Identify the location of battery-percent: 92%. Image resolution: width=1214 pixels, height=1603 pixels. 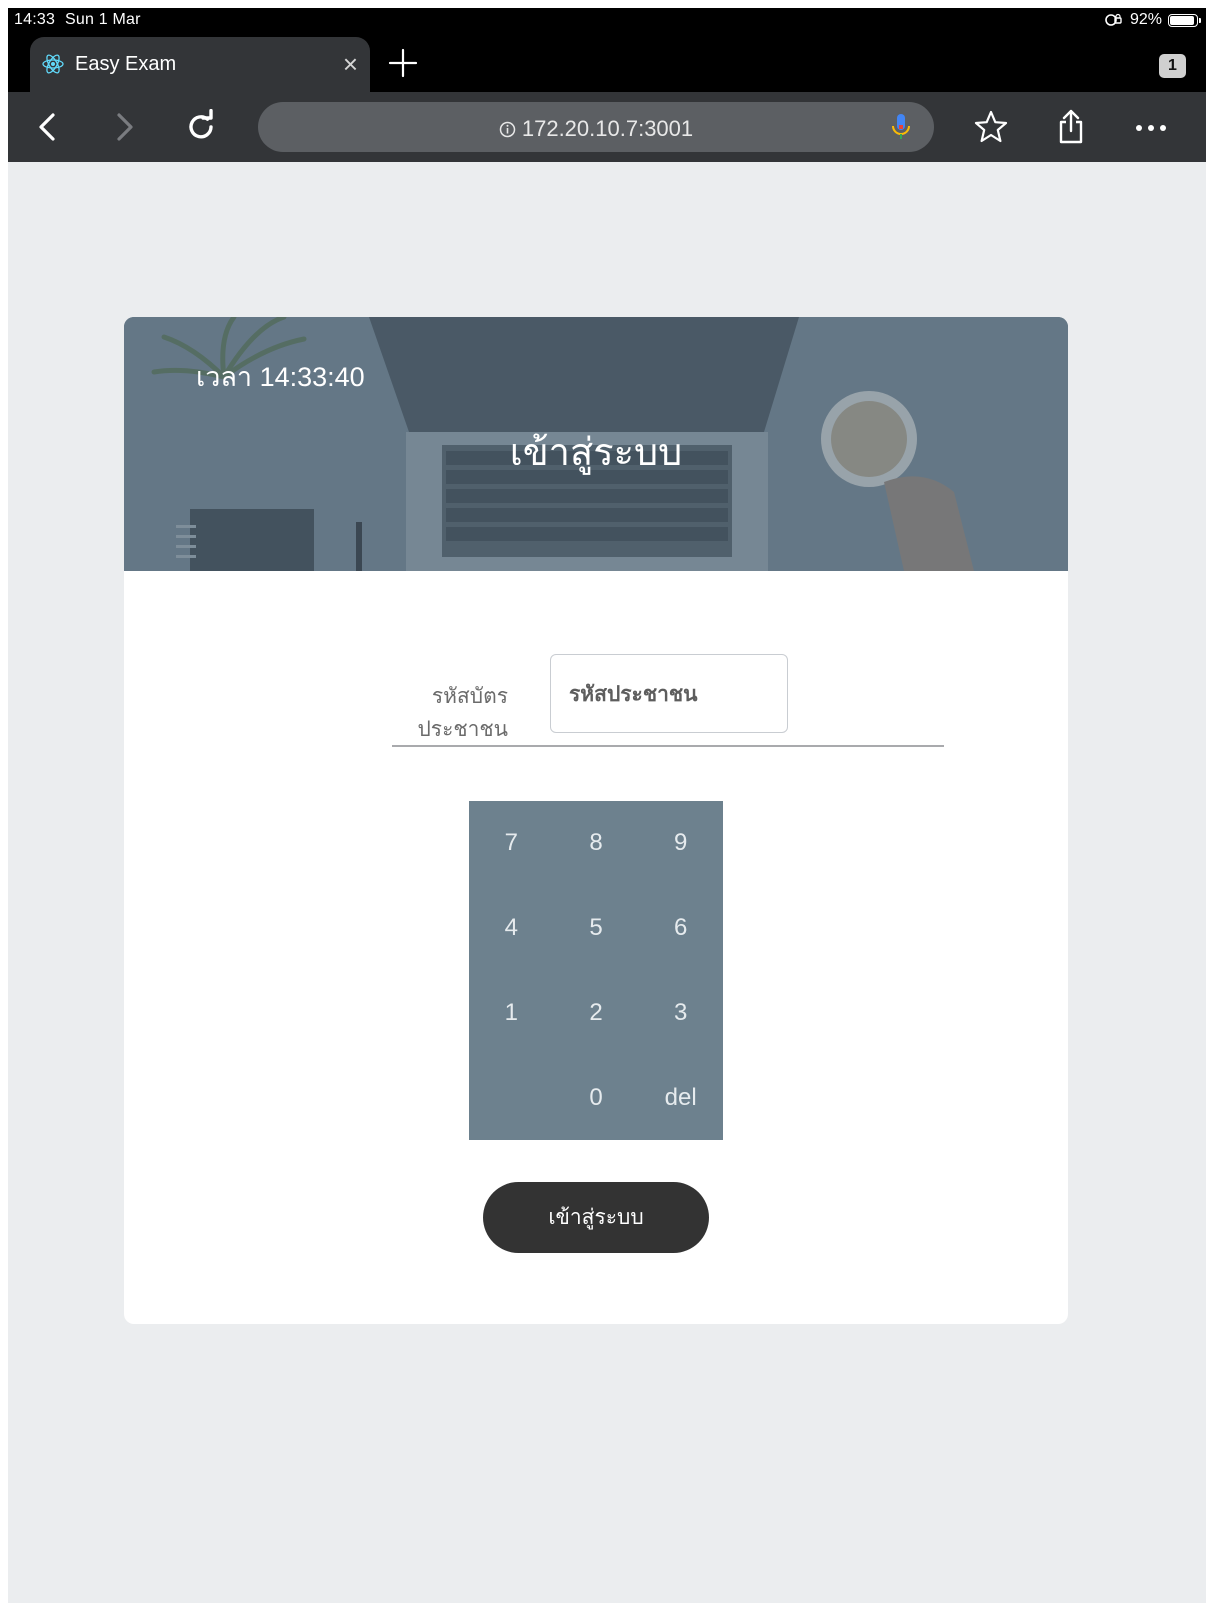
(1145, 19).